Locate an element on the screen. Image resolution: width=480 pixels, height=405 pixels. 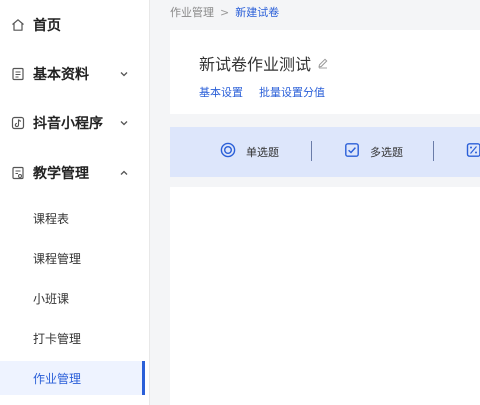
sidebar-item-label: 抖音小程序 is located at coordinates (68, 124).